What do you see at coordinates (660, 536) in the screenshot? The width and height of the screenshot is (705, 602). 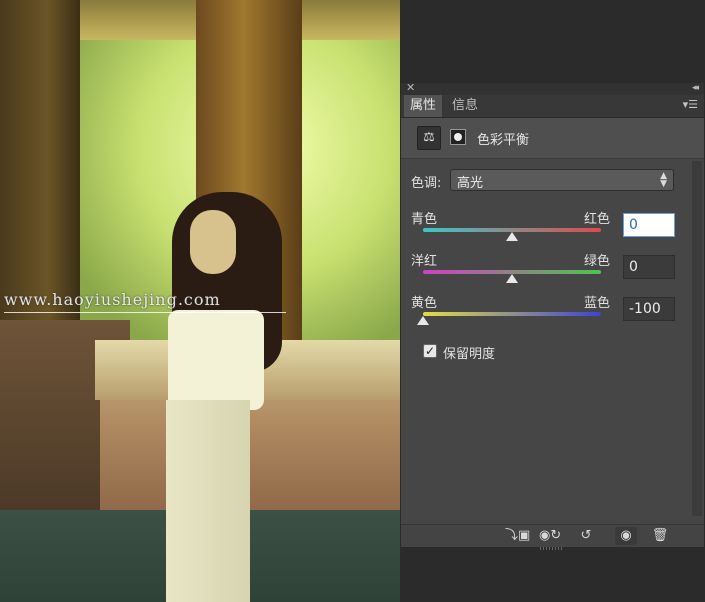 I see `delete-icon: 🗑` at bounding box center [660, 536].